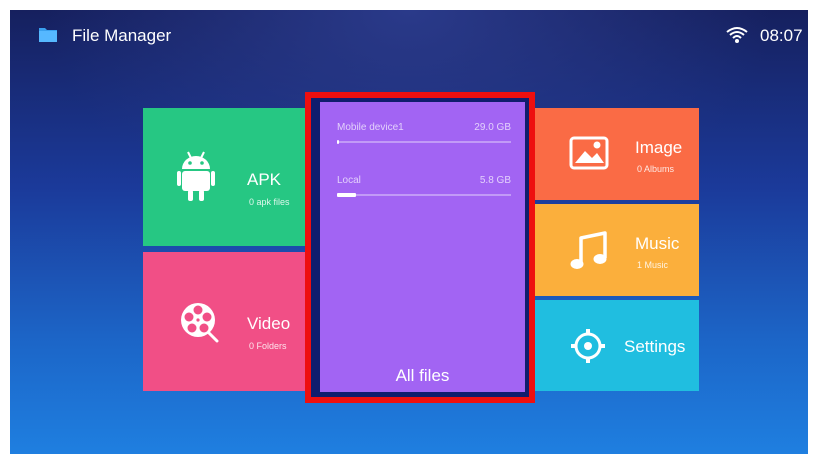 The image size is (818, 464). Describe the element at coordinates (495, 180) in the screenshot. I see `storage-size: 5.8 GB` at that location.